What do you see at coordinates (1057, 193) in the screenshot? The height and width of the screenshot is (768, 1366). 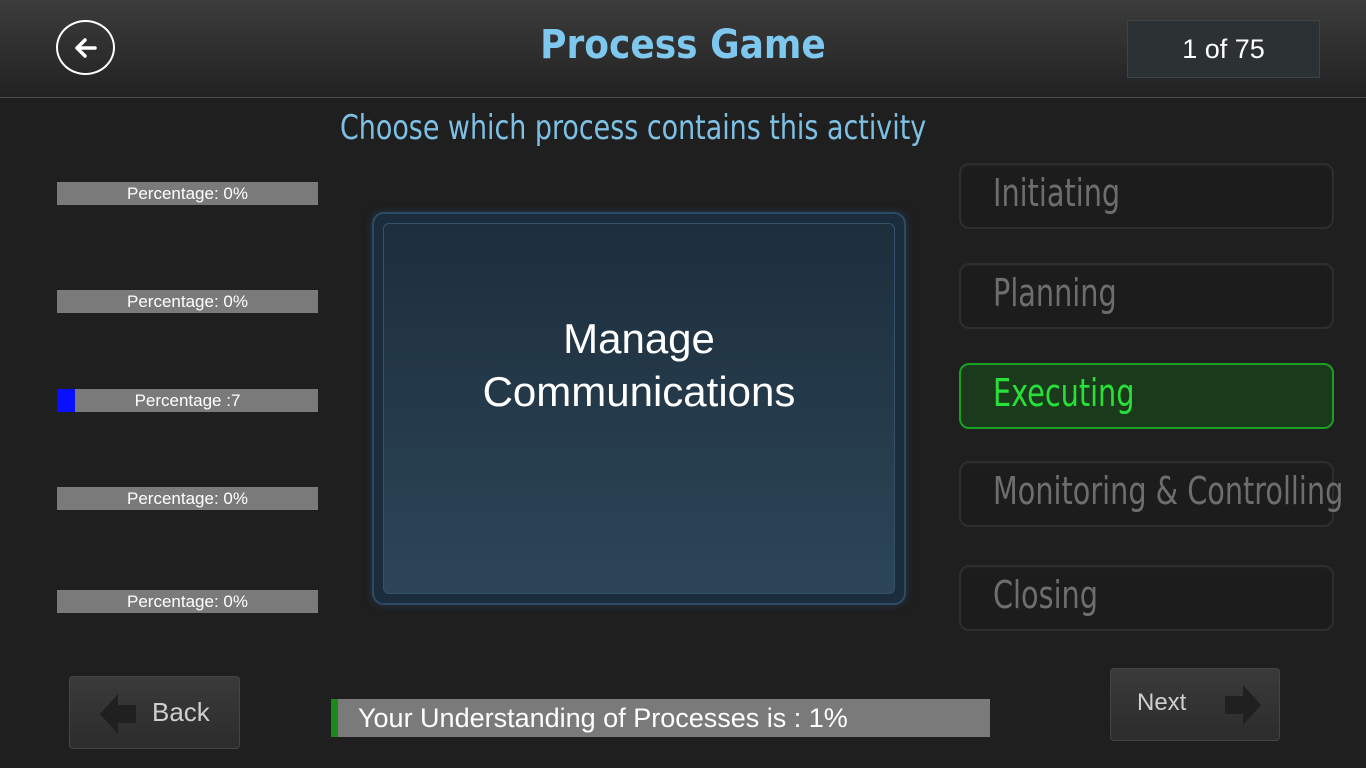 I see `option-label: Initiating` at bounding box center [1057, 193].